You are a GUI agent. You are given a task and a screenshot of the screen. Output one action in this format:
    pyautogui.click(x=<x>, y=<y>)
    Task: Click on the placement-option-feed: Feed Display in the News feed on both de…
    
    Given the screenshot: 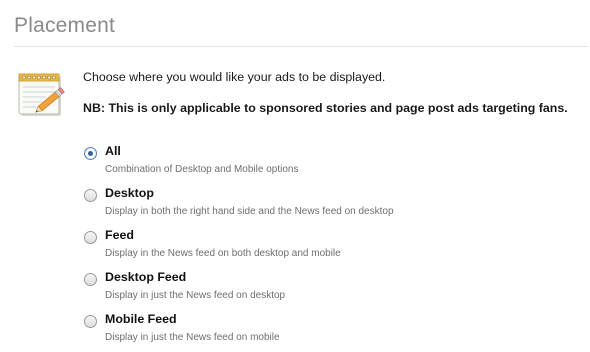 What is the action you would take?
    pyautogui.click(x=324, y=247)
    